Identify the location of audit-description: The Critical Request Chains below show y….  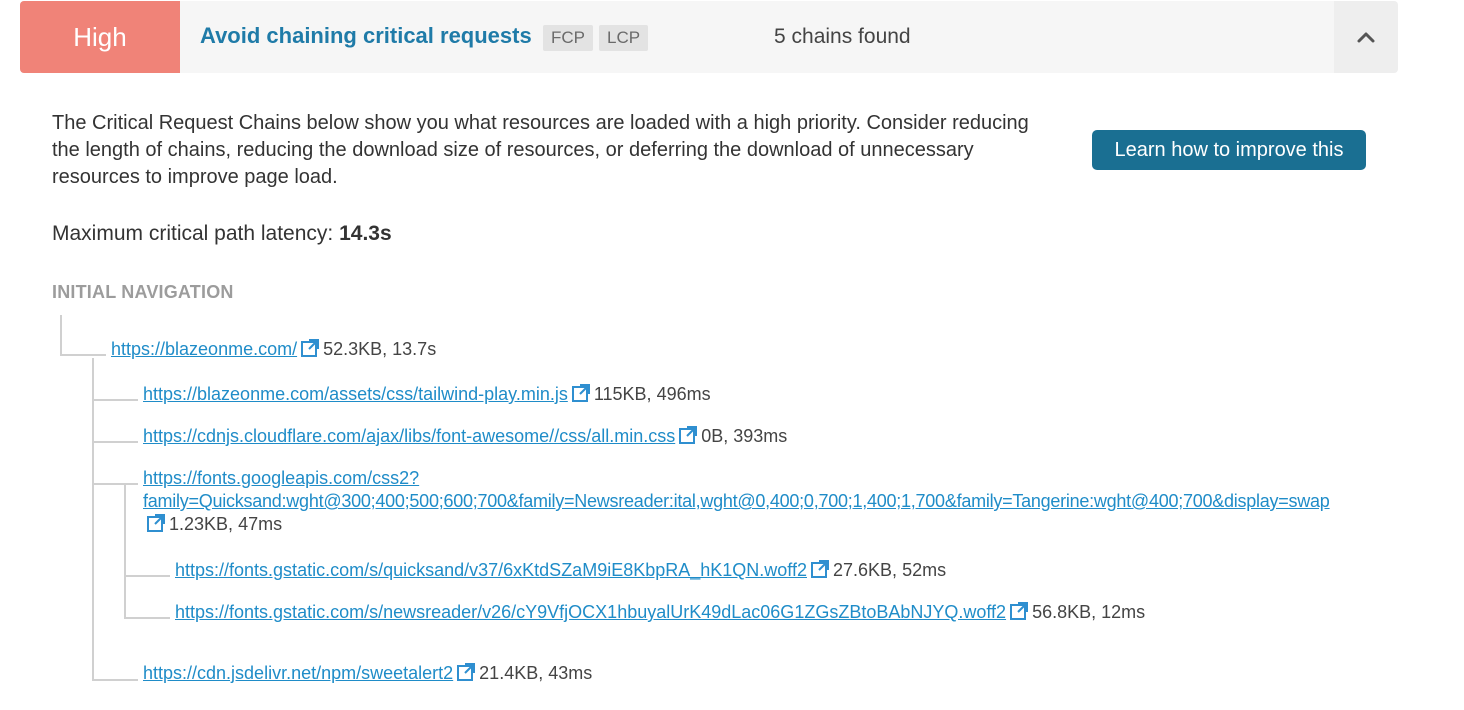
(540, 150).